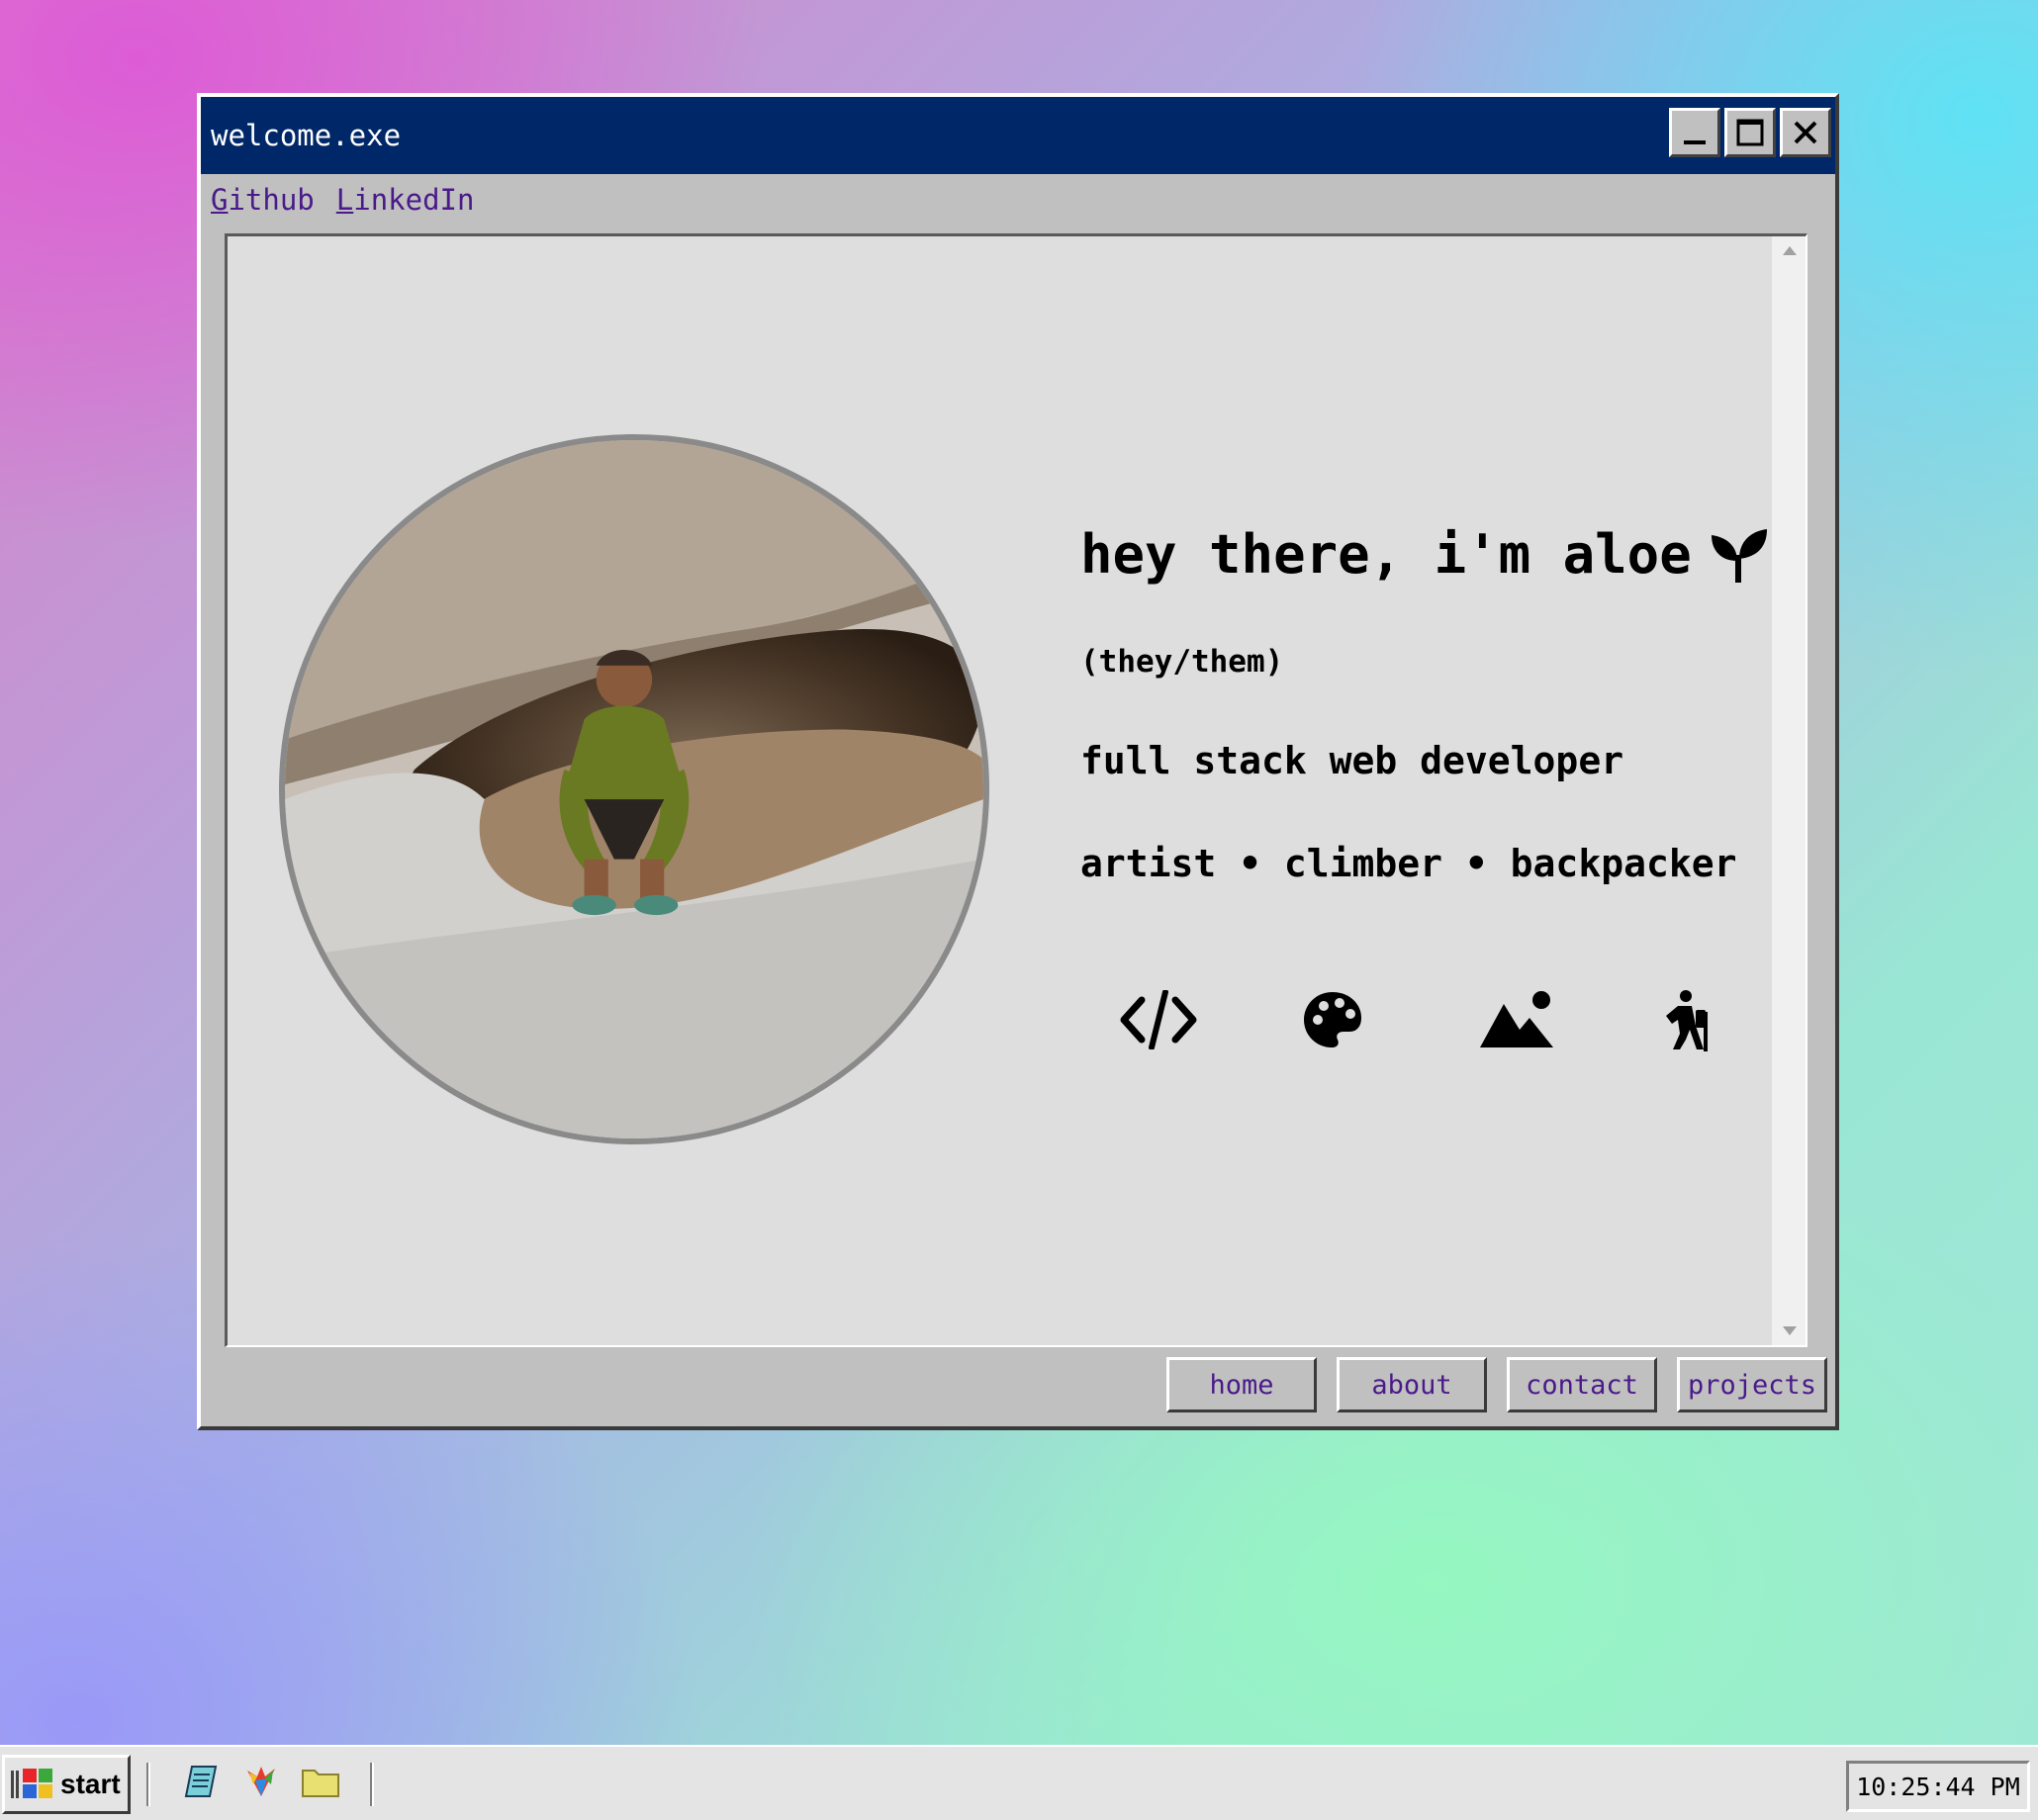 Image resolution: width=2038 pixels, height=1820 pixels. What do you see at coordinates (1386, 554) in the screenshot?
I see `heading-text: hey there, i'm aloe` at bounding box center [1386, 554].